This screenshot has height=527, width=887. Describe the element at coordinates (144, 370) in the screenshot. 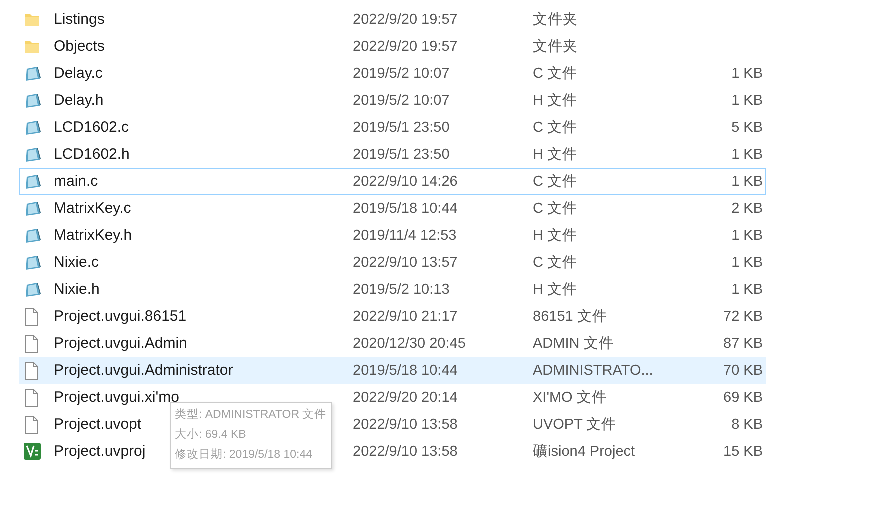

I see `file-name: Project.uvgui.Administrator` at that location.